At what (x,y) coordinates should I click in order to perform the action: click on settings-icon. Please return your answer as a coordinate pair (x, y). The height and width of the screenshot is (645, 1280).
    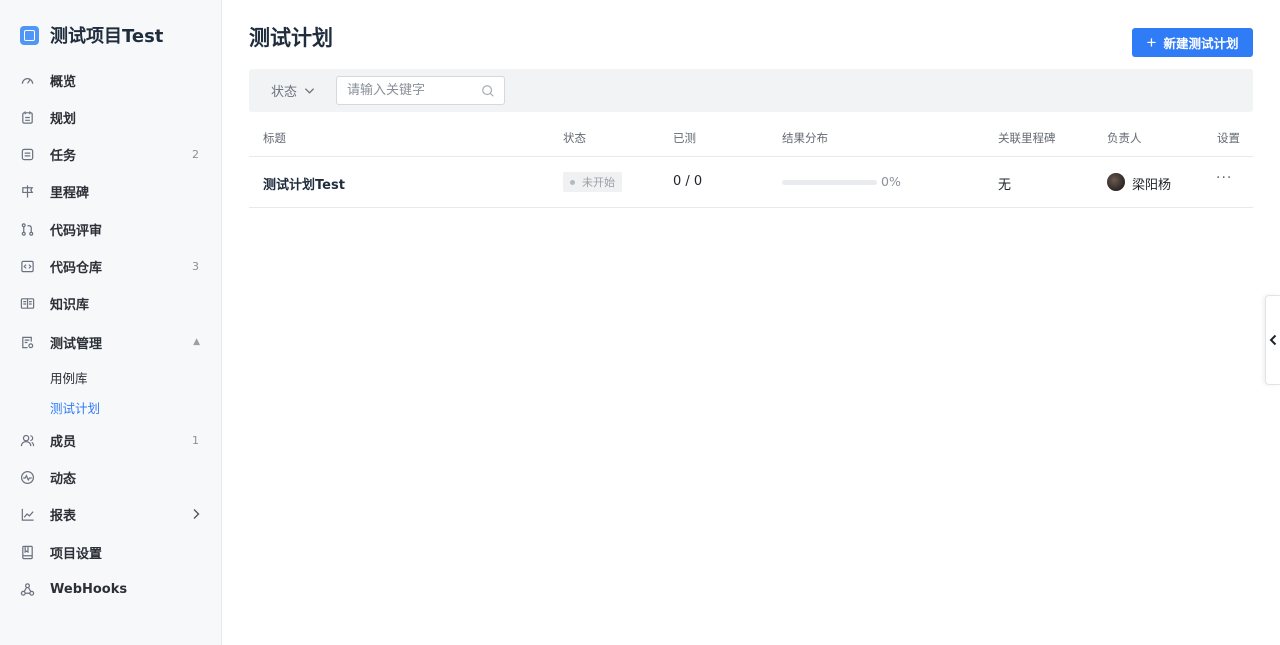
    Looking at the image, I should click on (27, 552).